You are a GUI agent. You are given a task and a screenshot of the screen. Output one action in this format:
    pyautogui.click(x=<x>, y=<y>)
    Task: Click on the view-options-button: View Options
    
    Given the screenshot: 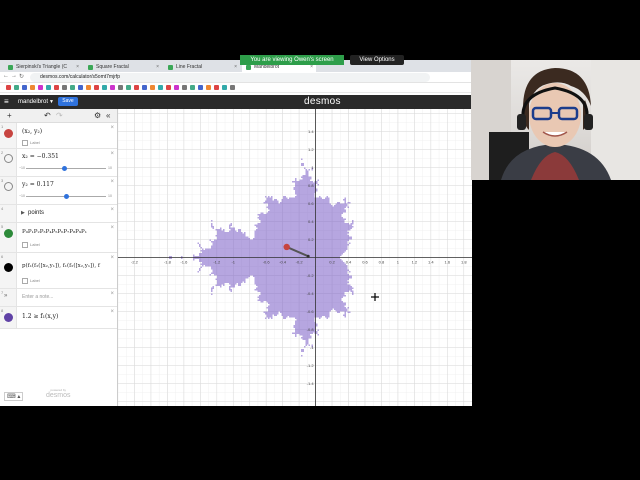 What is the action you would take?
    pyautogui.click(x=377, y=60)
    